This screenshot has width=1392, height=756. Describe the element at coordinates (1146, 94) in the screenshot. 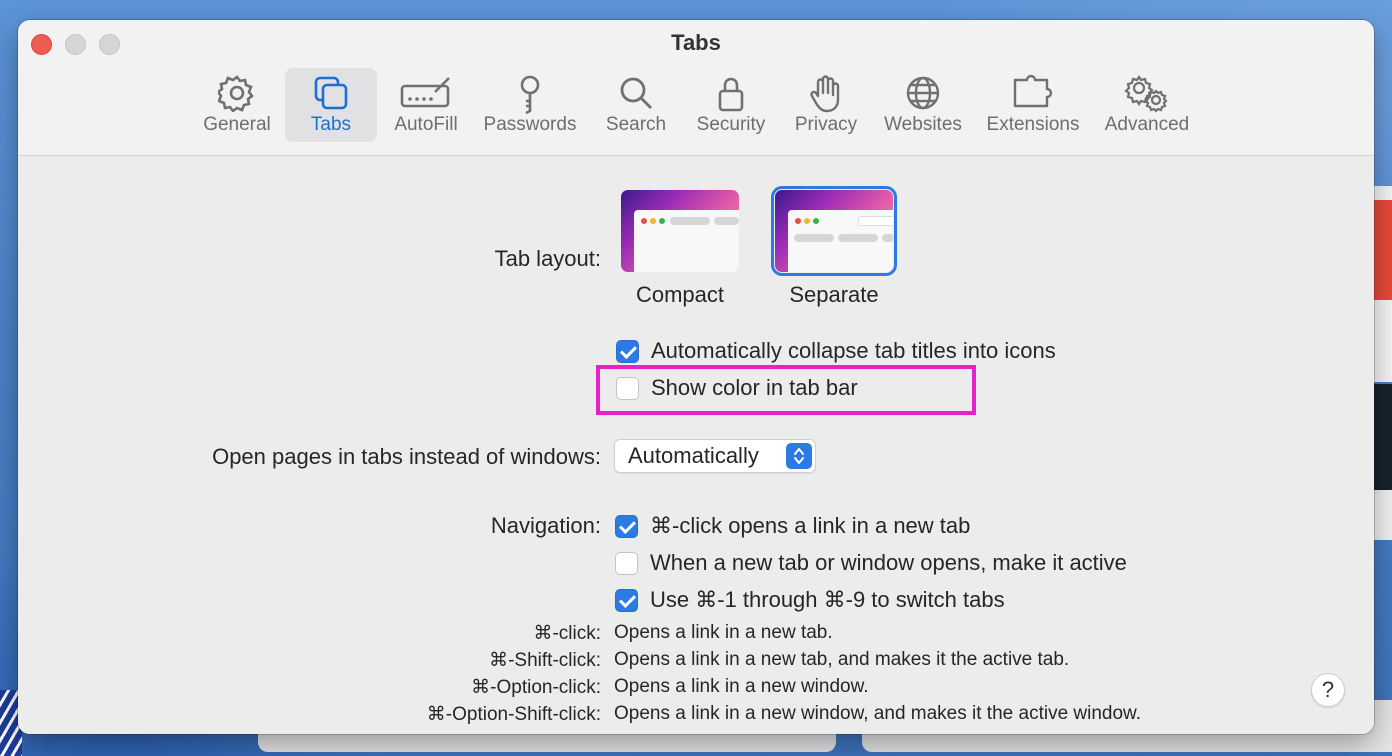

I see `gears-icon` at that location.